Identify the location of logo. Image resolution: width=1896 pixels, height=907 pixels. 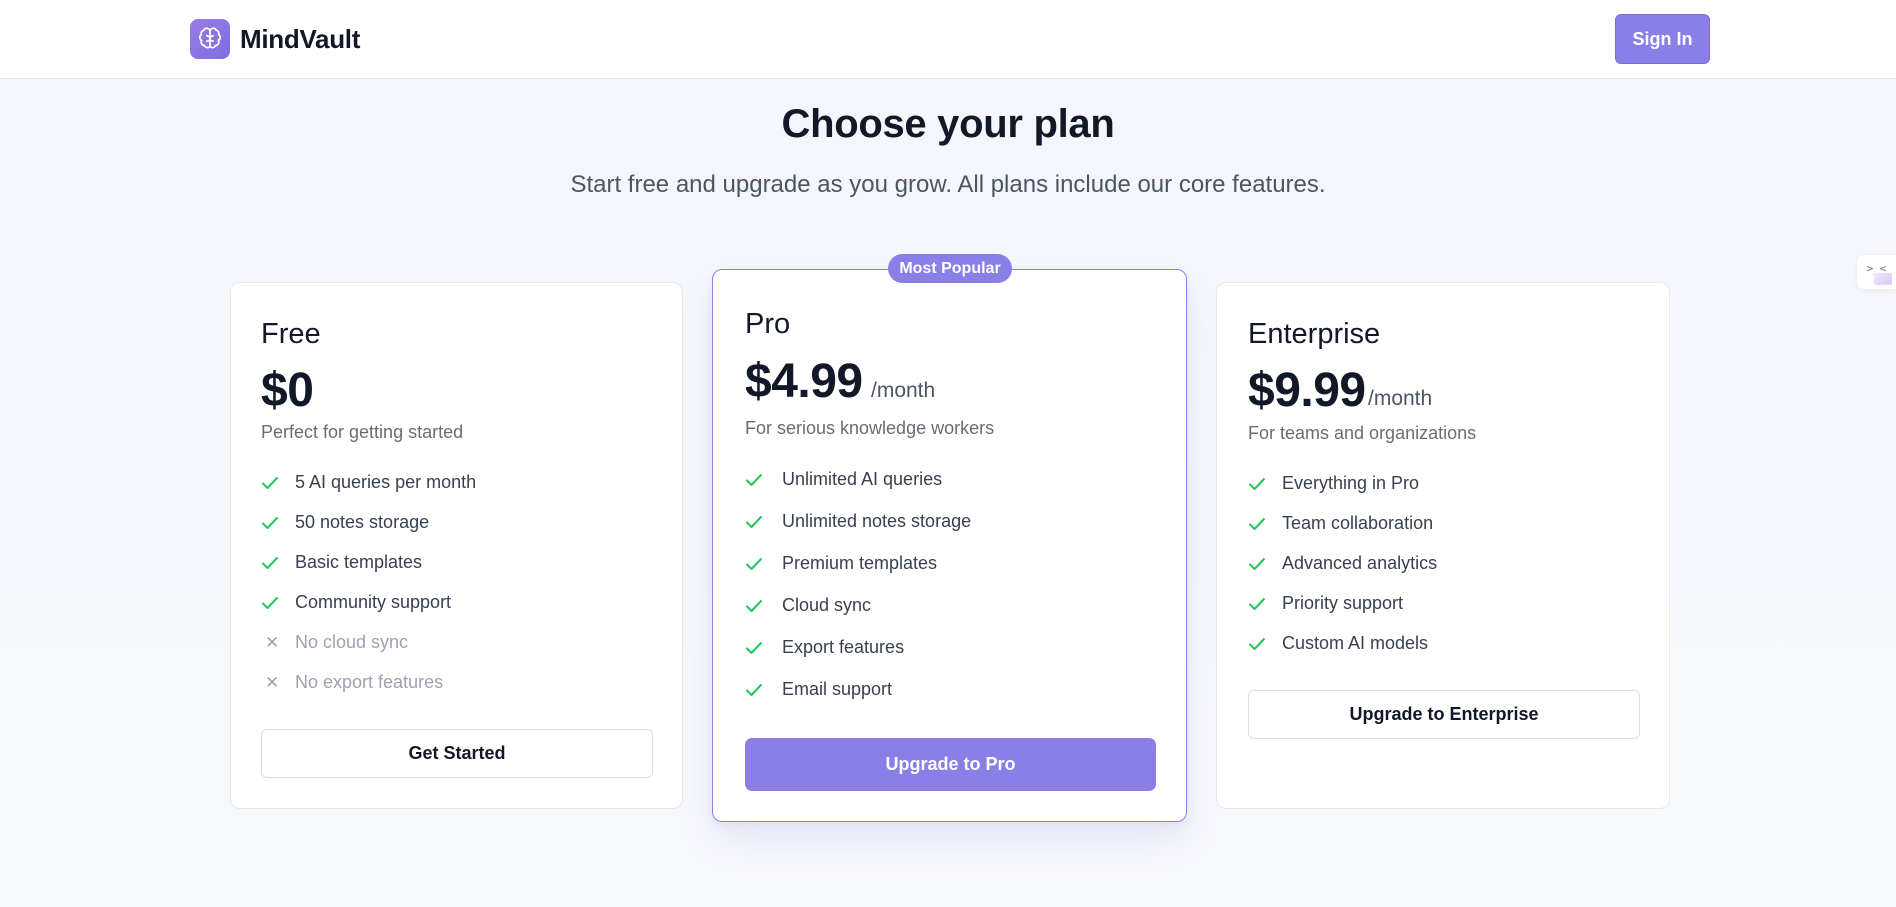
(210, 39).